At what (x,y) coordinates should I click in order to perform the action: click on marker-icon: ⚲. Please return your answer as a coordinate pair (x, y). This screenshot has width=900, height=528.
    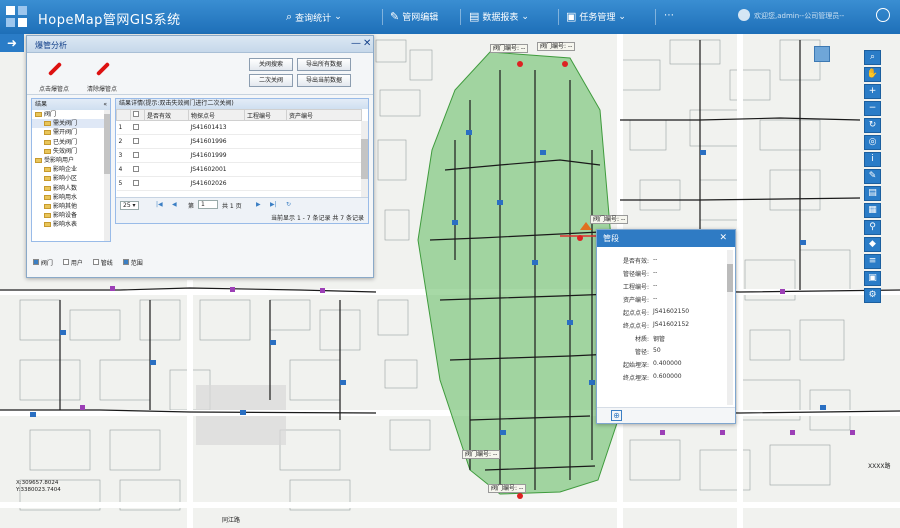
    Looking at the image, I should click on (872, 227).